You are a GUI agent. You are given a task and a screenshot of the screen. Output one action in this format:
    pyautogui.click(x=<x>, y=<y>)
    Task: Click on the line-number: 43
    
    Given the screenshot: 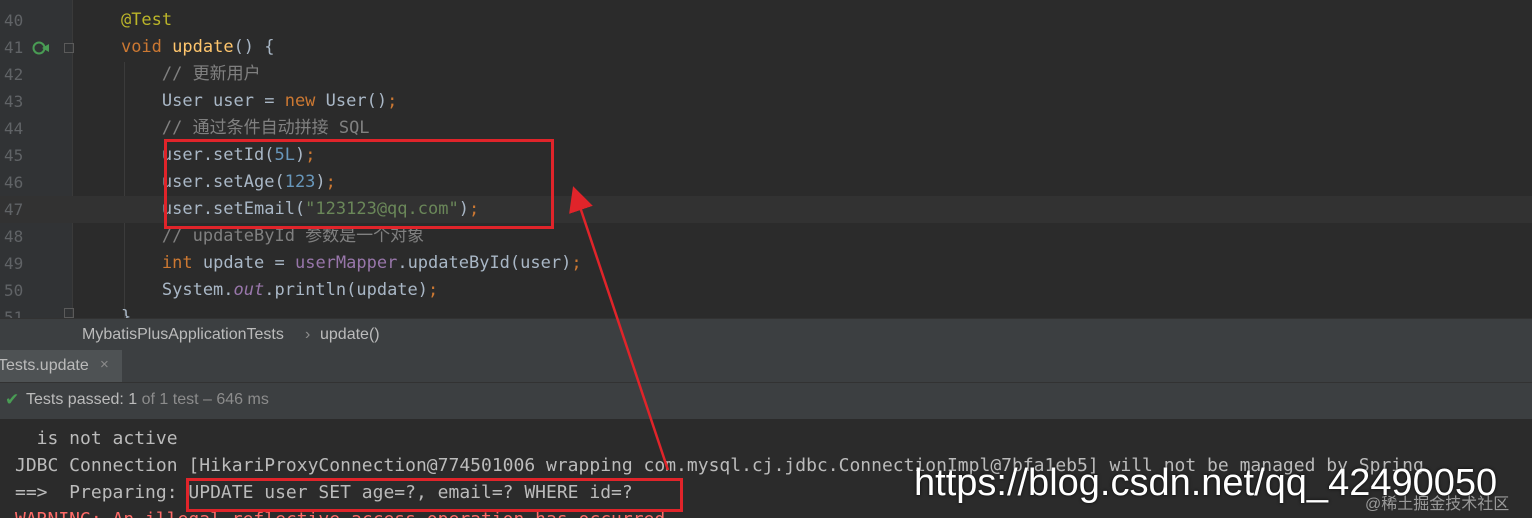 What is the action you would take?
    pyautogui.click(x=14, y=101)
    